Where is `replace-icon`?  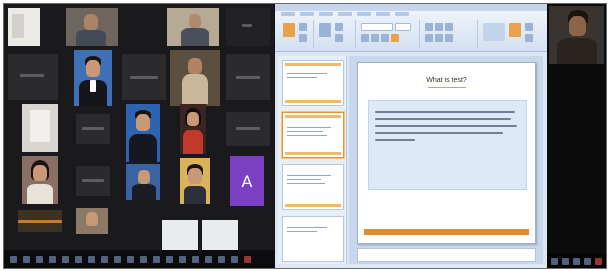 replace-icon is located at coordinates (529, 38).